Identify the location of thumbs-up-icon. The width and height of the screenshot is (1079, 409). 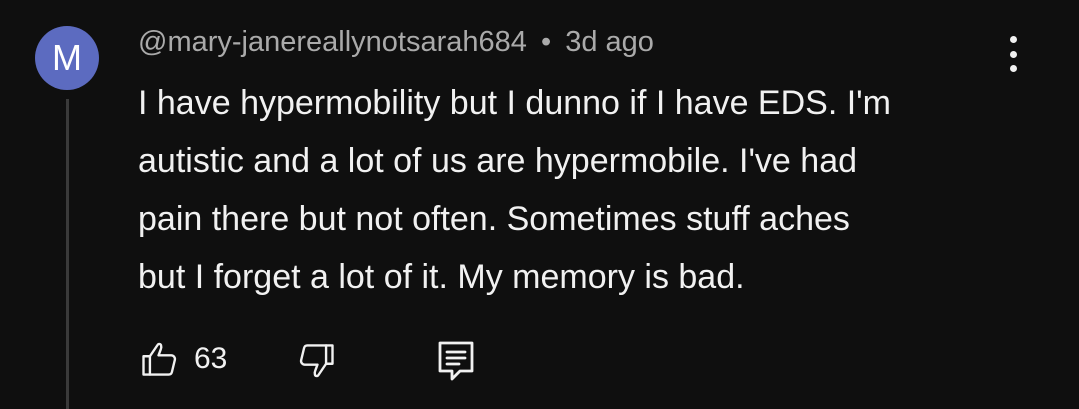
(159, 359).